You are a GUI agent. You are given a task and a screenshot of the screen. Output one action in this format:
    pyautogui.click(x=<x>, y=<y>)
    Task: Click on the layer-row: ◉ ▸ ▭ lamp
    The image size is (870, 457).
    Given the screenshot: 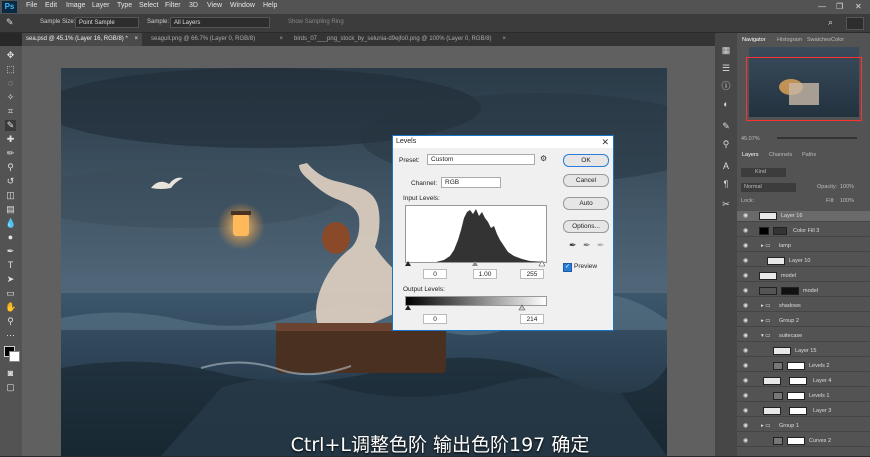 What is the action you would take?
    pyautogui.click(x=803, y=246)
    